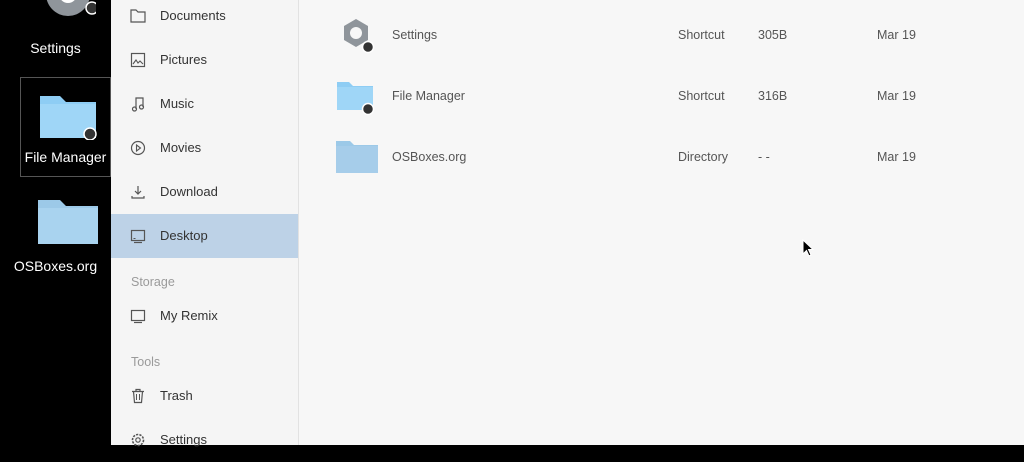  What do you see at coordinates (428, 96) in the screenshot?
I see `file-name: File Manager` at bounding box center [428, 96].